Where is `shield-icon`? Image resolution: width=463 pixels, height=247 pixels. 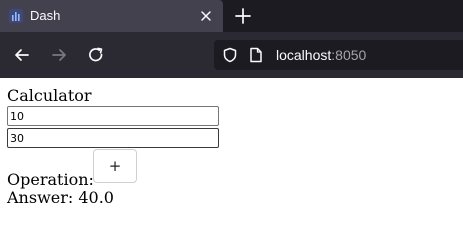
shield-icon is located at coordinates (230, 55).